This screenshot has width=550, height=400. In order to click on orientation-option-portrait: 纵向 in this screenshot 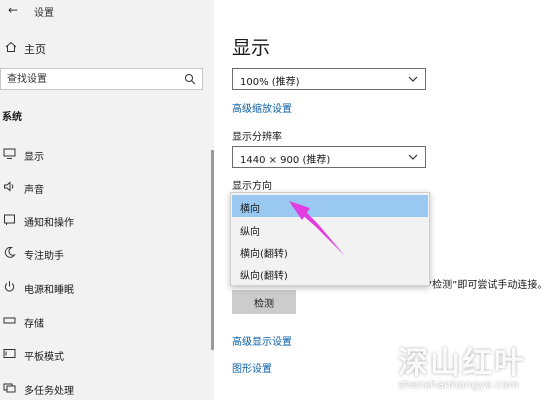, I will do `click(330, 229)`.